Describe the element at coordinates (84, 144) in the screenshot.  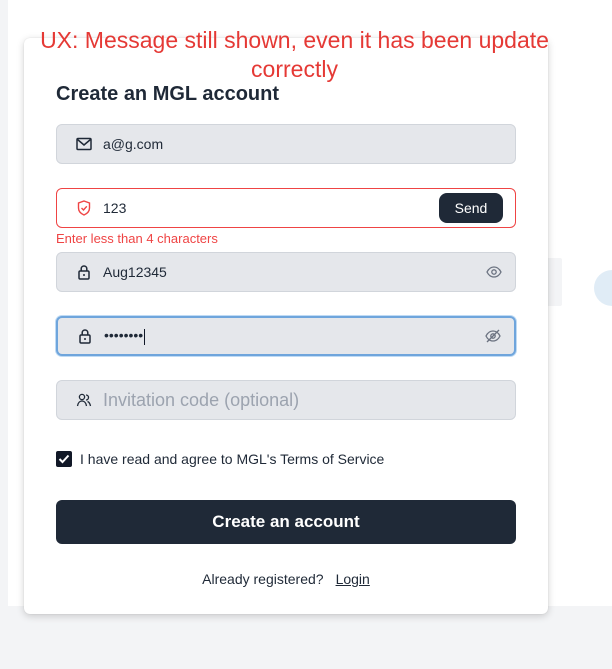
I see `mail-icon` at that location.